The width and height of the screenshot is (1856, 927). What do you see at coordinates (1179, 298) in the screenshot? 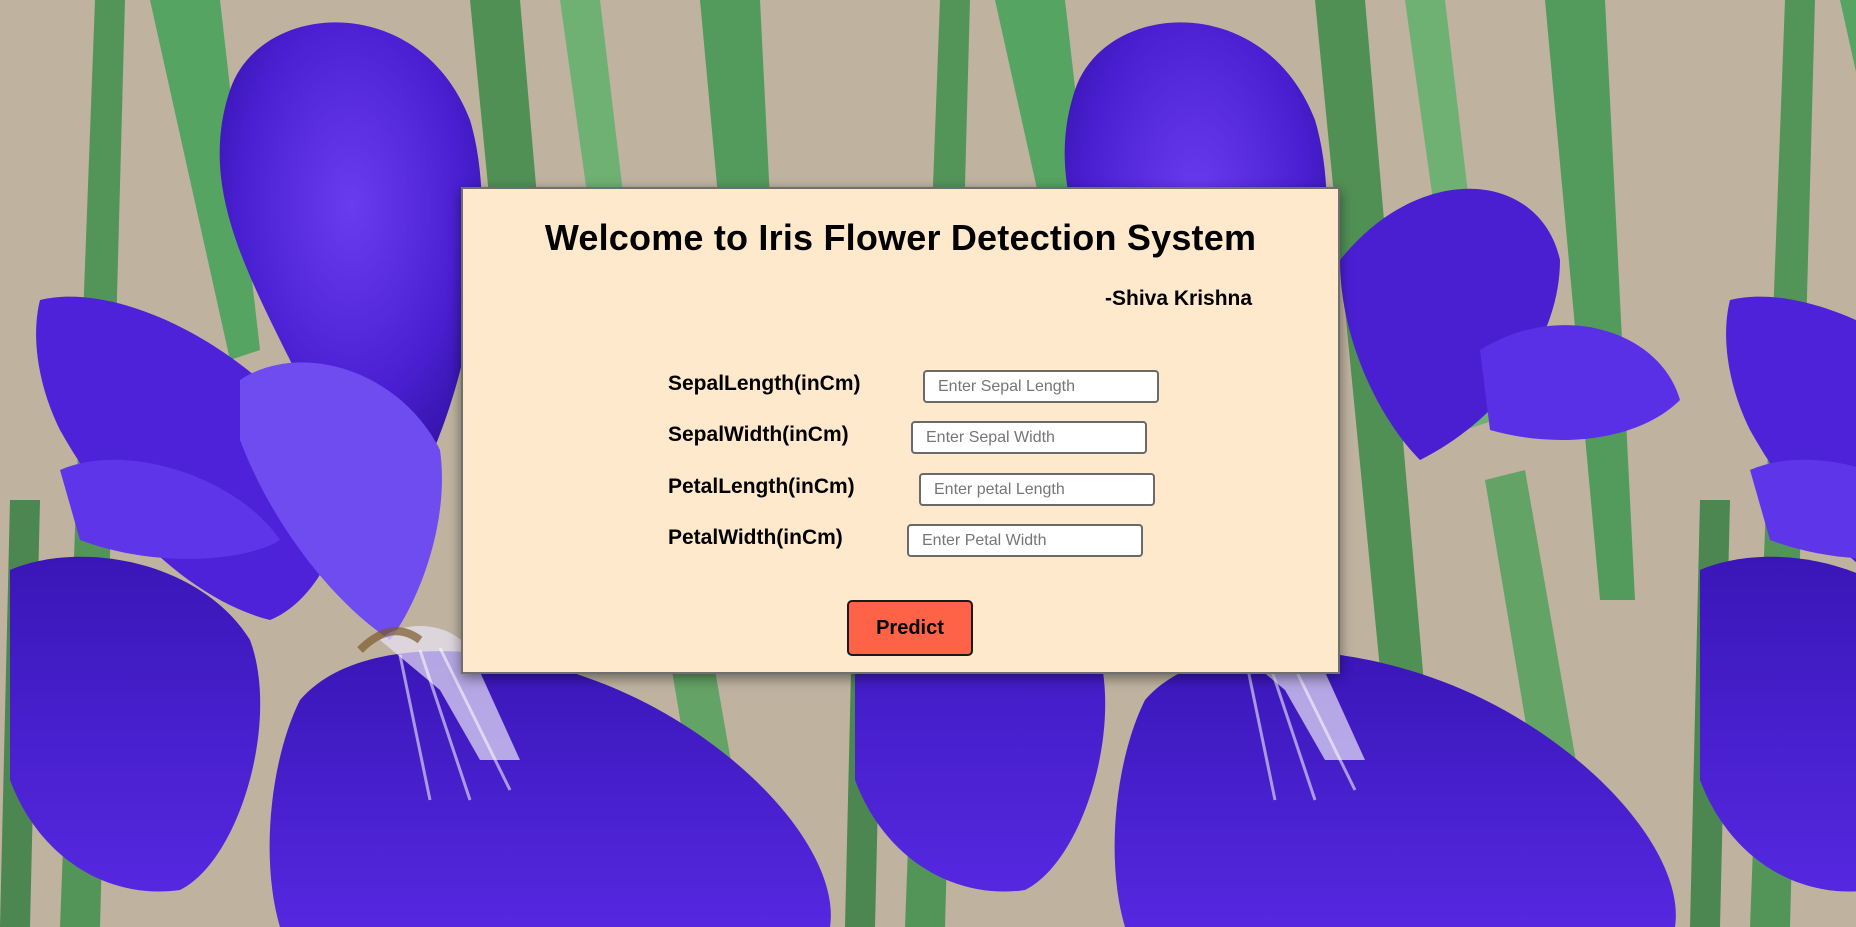
I see `author-credit: -Shiva Krishna` at bounding box center [1179, 298].